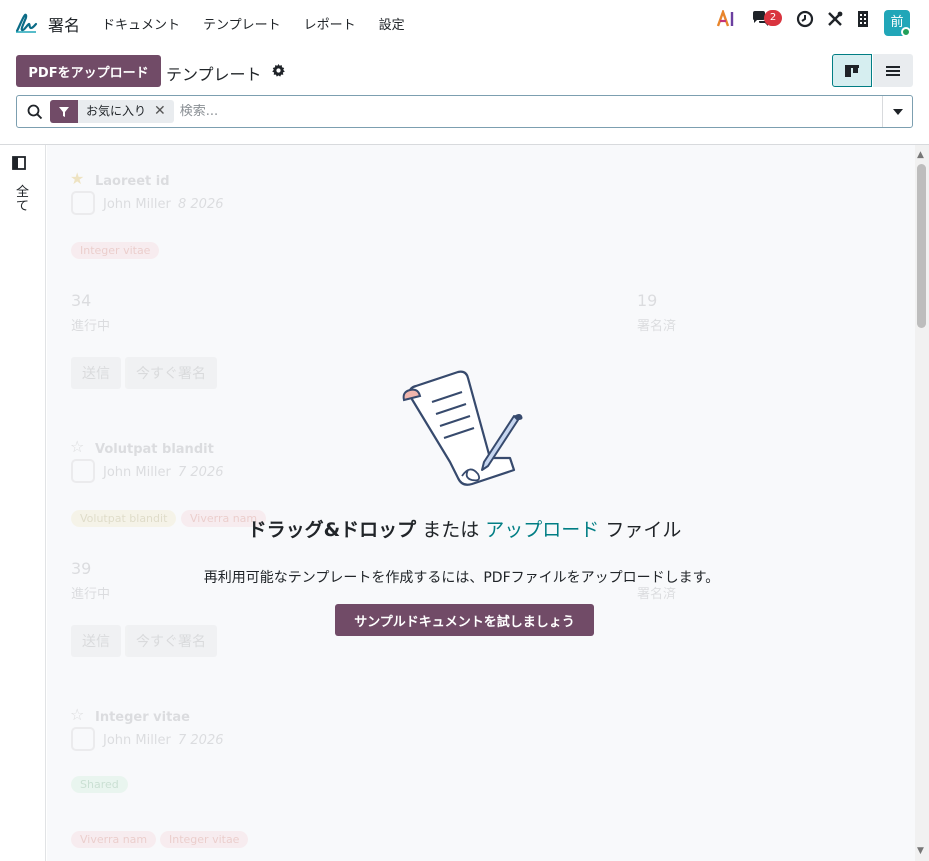 This screenshot has height=861, width=929. What do you see at coordinates (142, 717) in the screenshot?
I see `ghost-card-title: Integer vitae` at bounding box center [142, 717].